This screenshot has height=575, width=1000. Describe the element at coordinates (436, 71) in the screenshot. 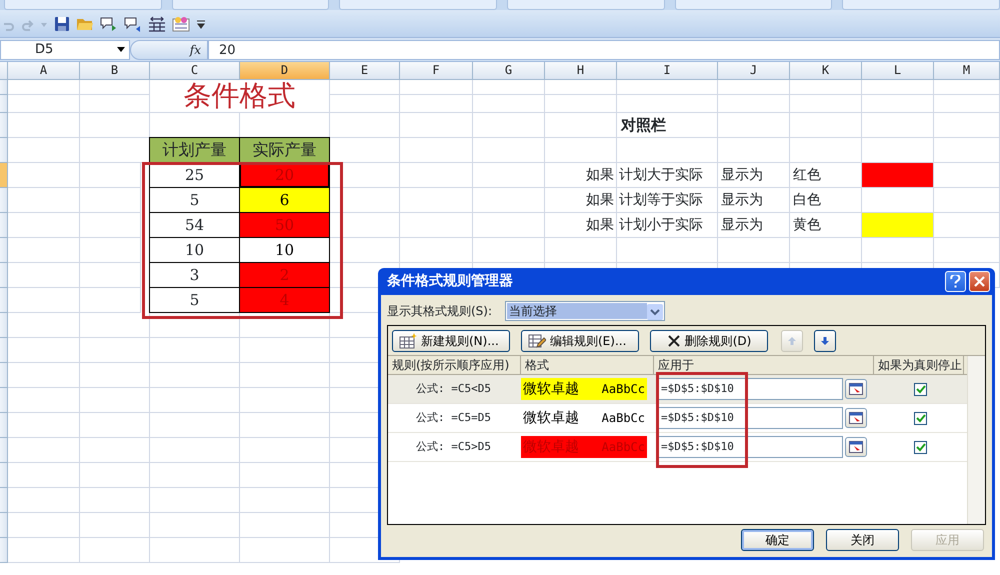

I see `column-header: F` at that location.